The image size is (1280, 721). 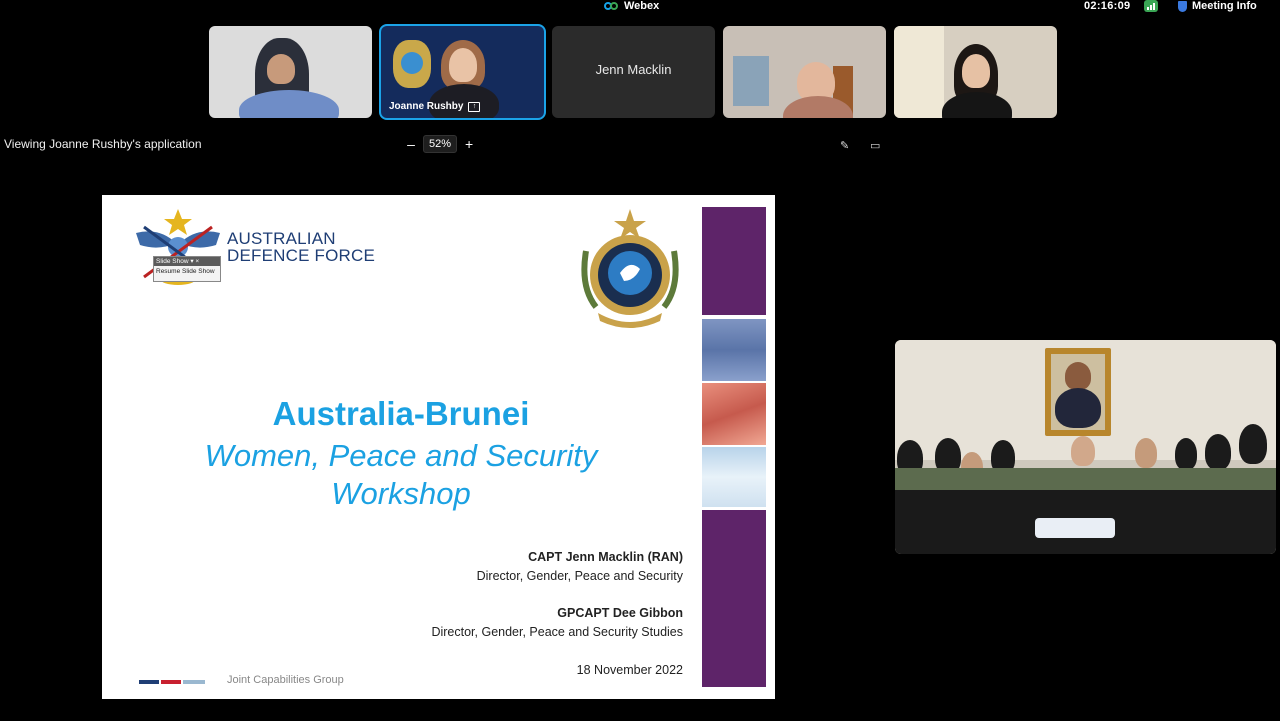 What do you see at coordinates (1075, 528) in the screenshot?
I see `projector` at bounding box center [1075, 528].